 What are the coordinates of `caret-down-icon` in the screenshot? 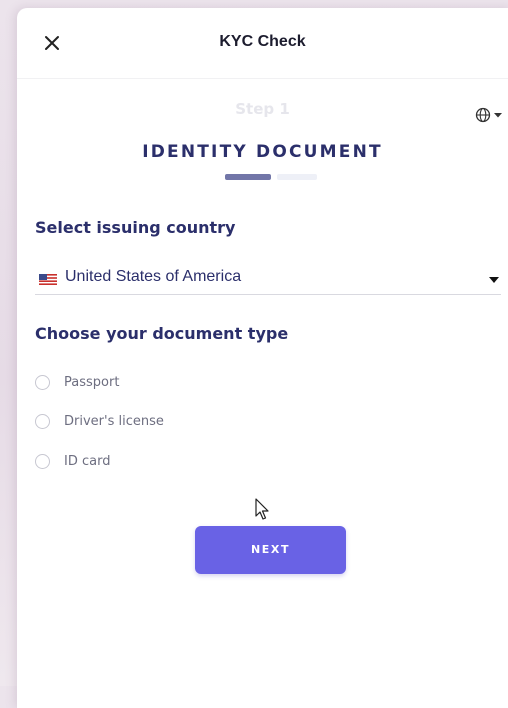 It's located at (494, 280).